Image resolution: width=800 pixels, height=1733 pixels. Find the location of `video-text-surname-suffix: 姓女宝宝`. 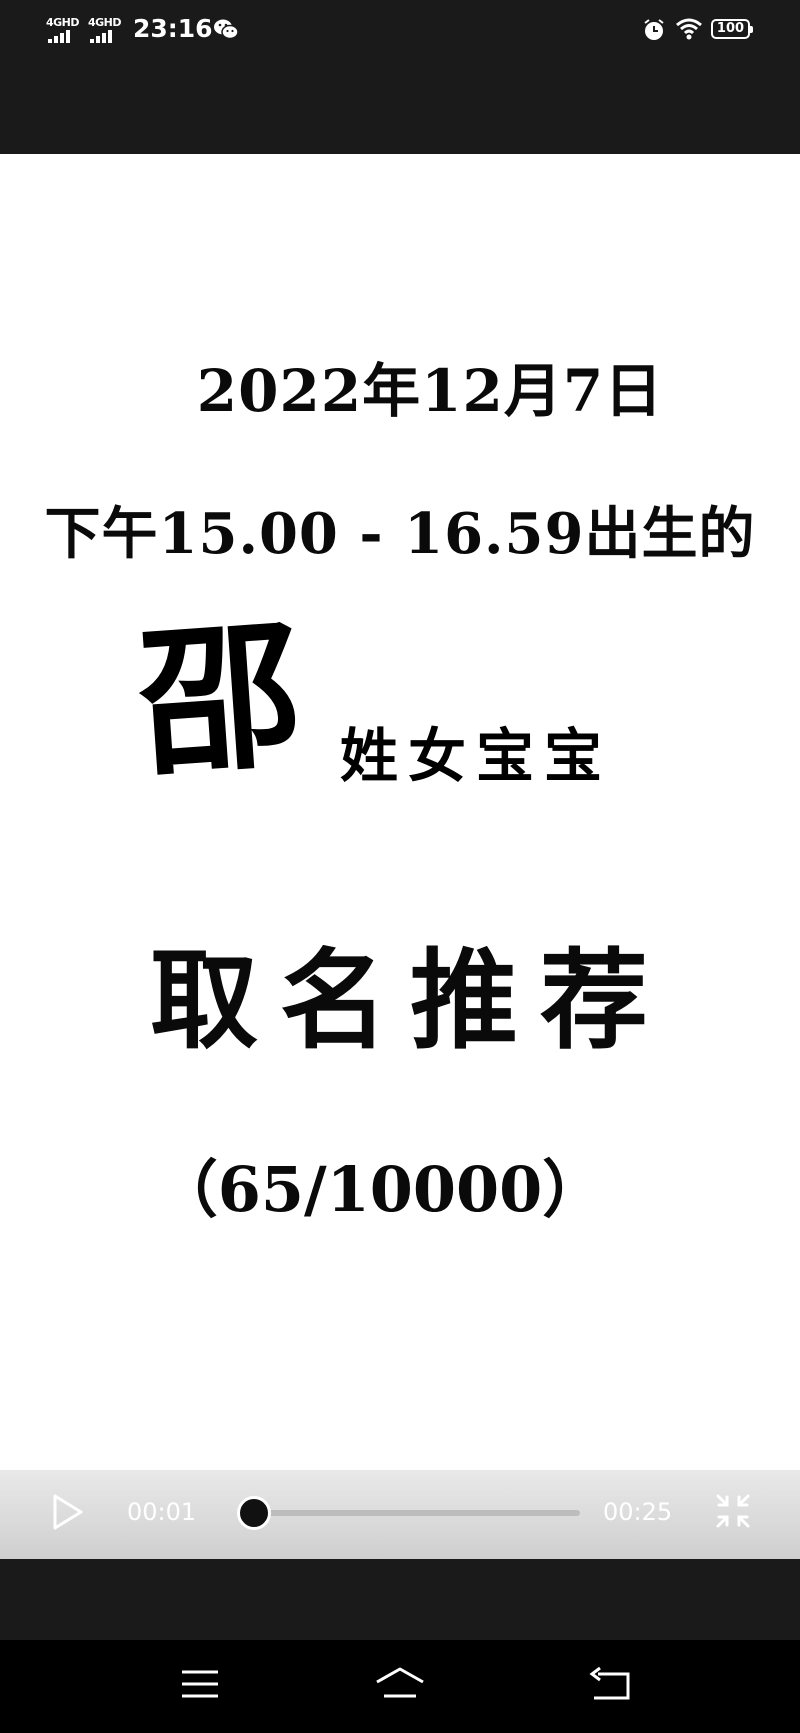

video-text-surname-suffix: 姓女宝宝 is located at coordinates (476, 756).